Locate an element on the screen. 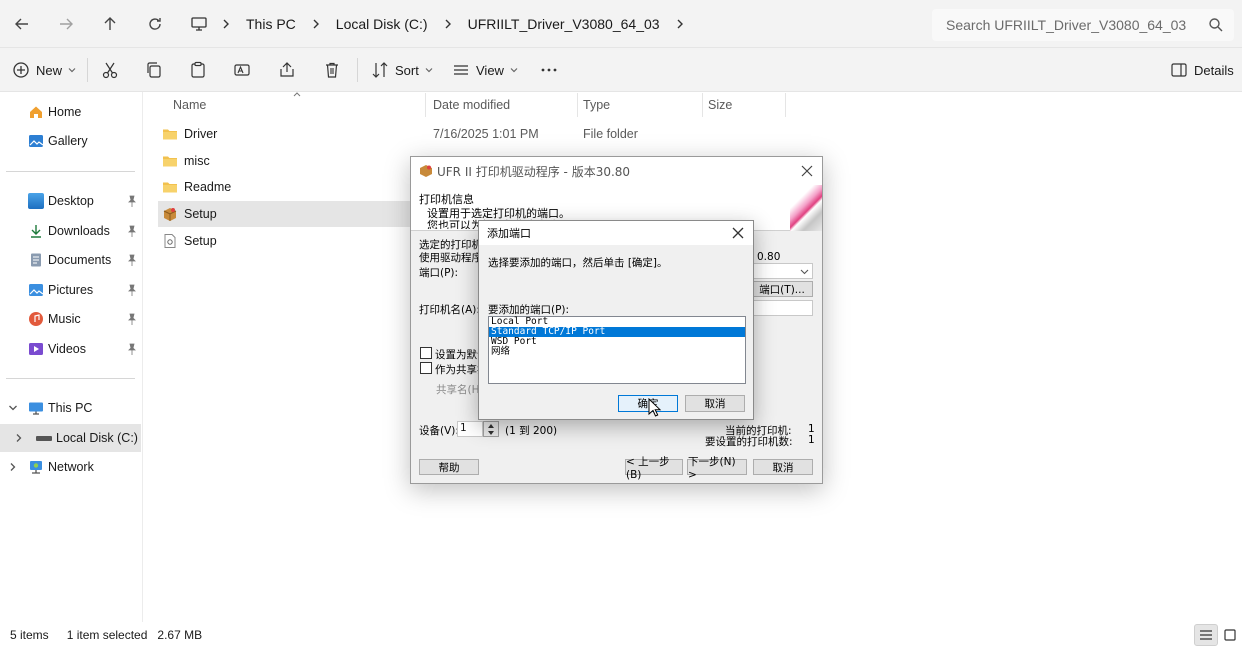 This screenshot has width=1242, height=648. sidebar-item-this-pc: This PC is located at coordinates (70, 408).